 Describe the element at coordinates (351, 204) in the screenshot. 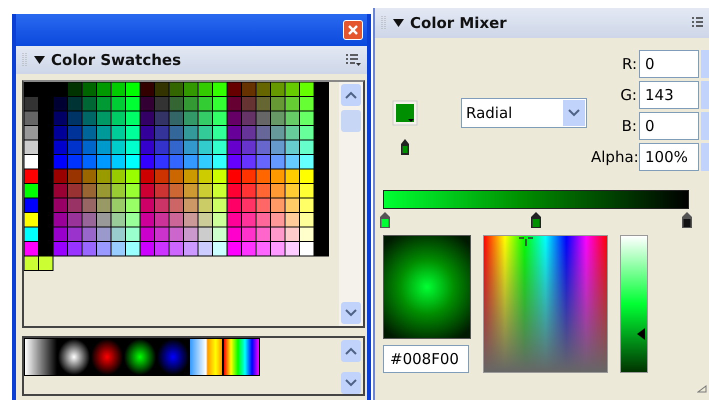

I see `scrollbar` at that location.